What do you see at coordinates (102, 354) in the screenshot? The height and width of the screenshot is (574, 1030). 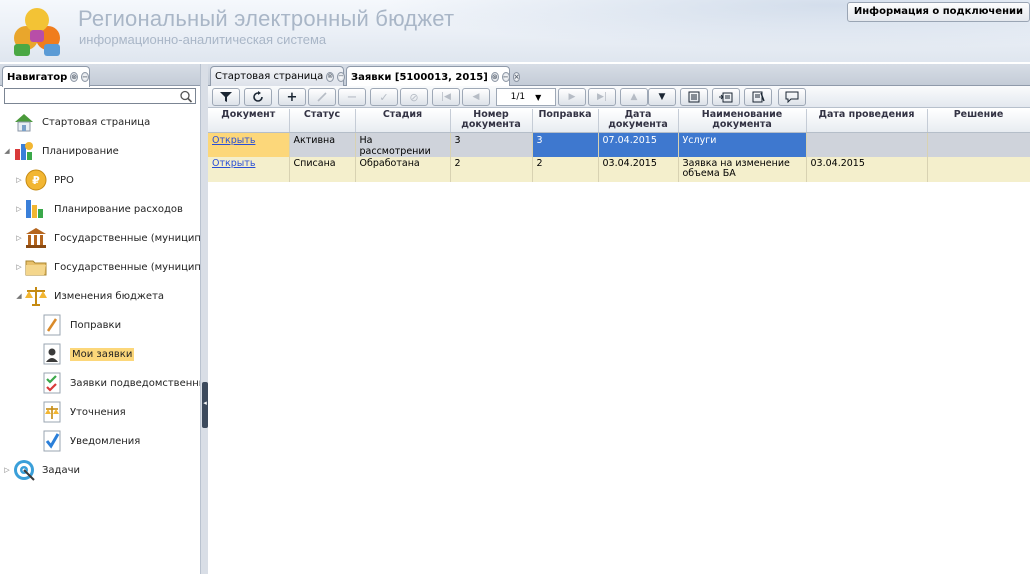 I see `nav-item-label: Мои заявки` at bounding box center [102, 354].